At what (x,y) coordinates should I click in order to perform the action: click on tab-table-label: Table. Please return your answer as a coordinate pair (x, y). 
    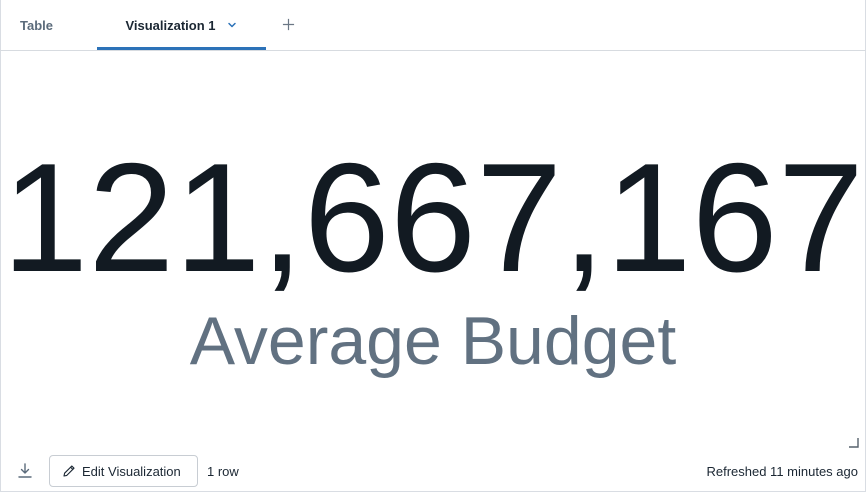
    Looking at the image, I should click on (36, 25).